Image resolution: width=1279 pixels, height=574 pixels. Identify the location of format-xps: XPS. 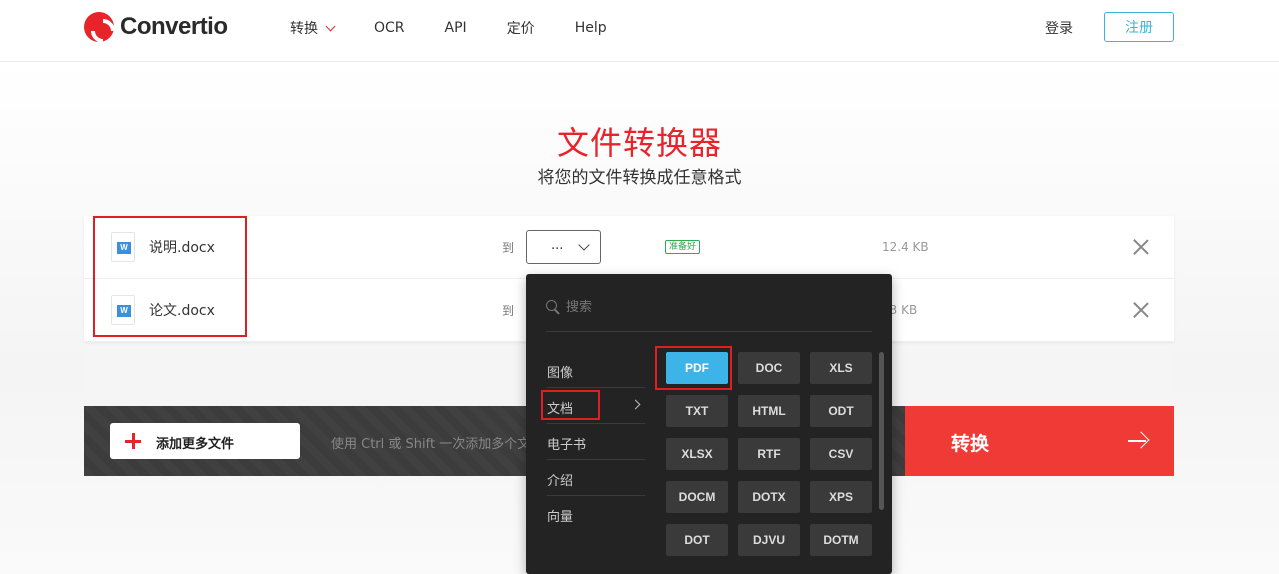
(841, 497).